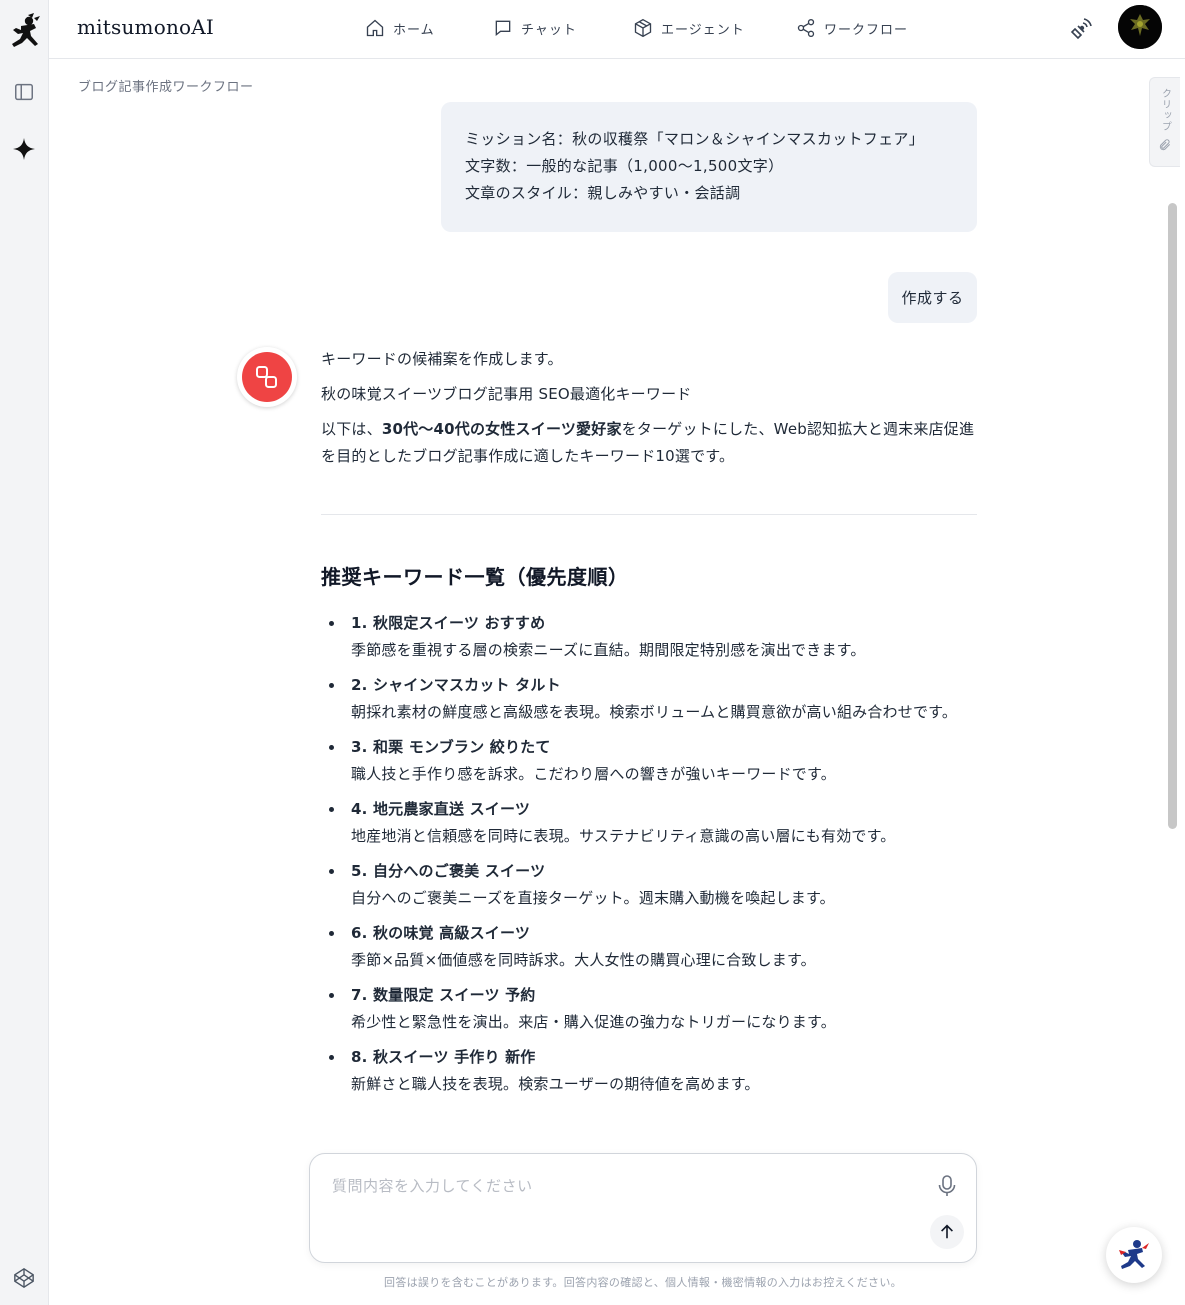 The width and height of the screenshot is (1185, 1305). Describe the element at coordinates (603, 193) in the screenshot. I see `prompt-style-line: 文章のスタイル：親しみやすい・会話調` at that location.